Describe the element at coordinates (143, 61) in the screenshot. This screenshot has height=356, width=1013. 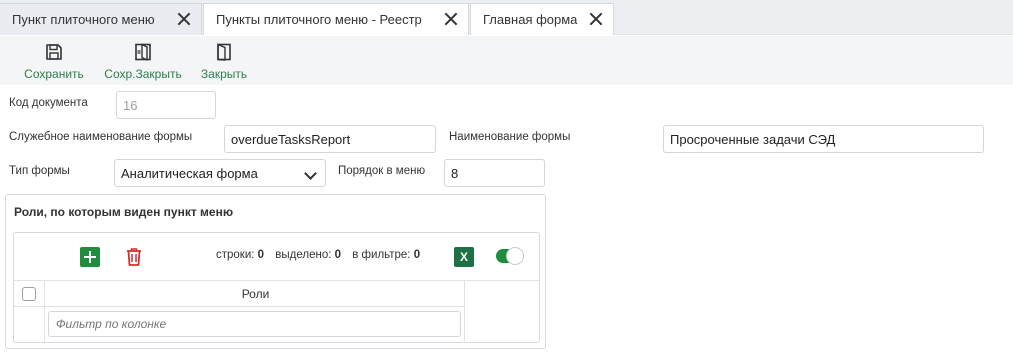
I see `save-close-button: Сохр.Закрыть` at that location.